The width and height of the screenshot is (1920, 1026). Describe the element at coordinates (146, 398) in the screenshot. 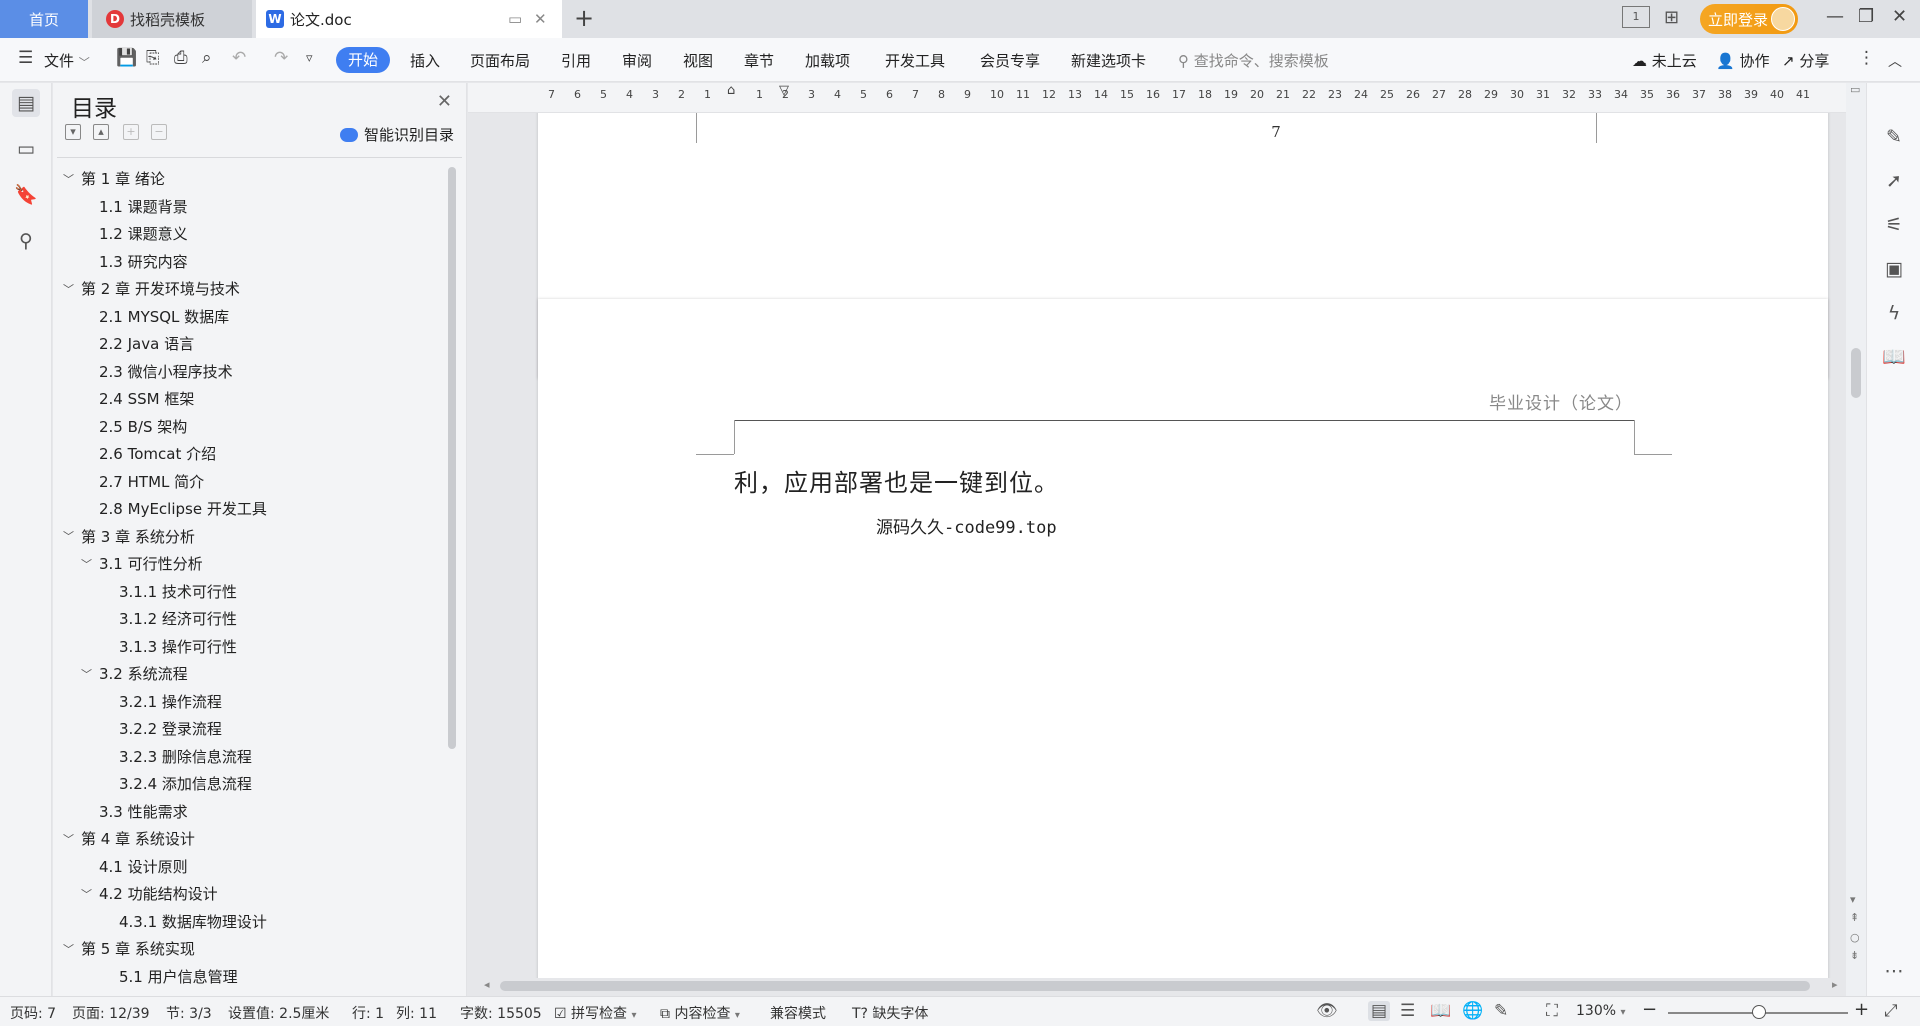

I see `toc-item: 2.4 SSM 框架` at that location.